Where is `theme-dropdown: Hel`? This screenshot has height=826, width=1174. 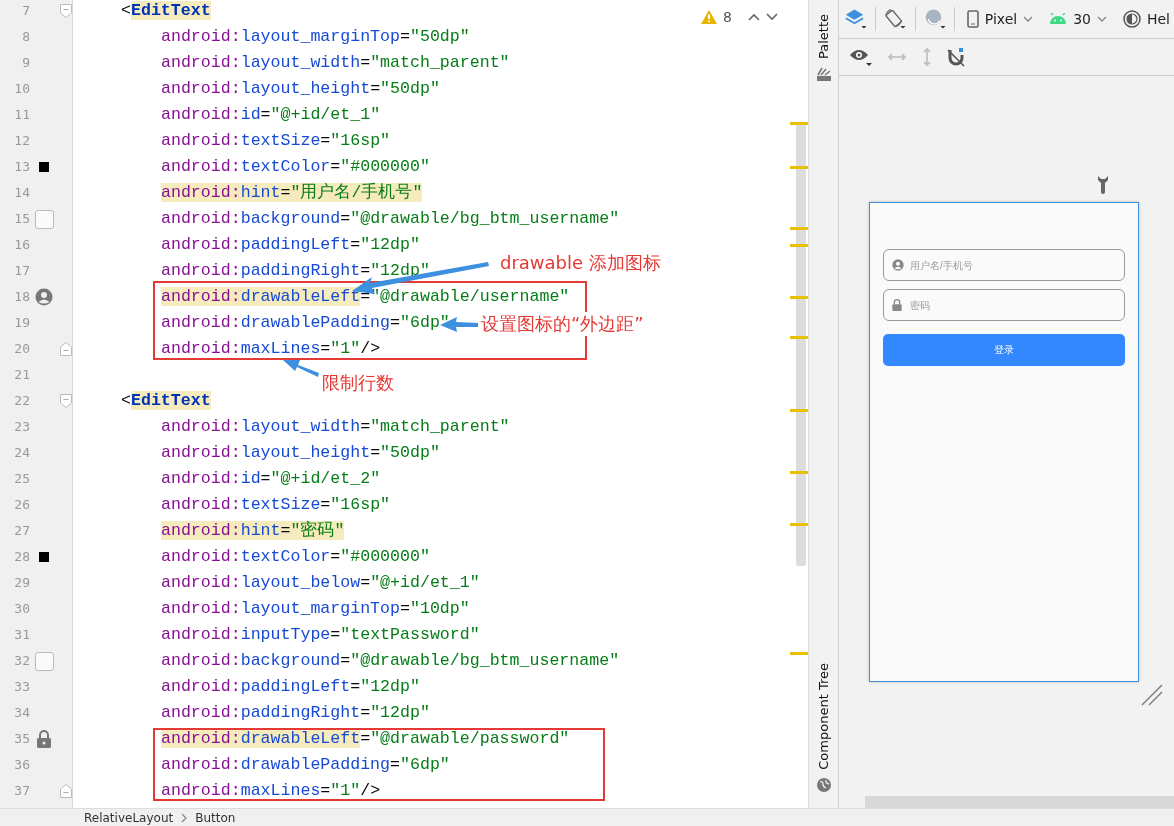
theme-dropdown: Hel is located at coordinates (1146, 19).